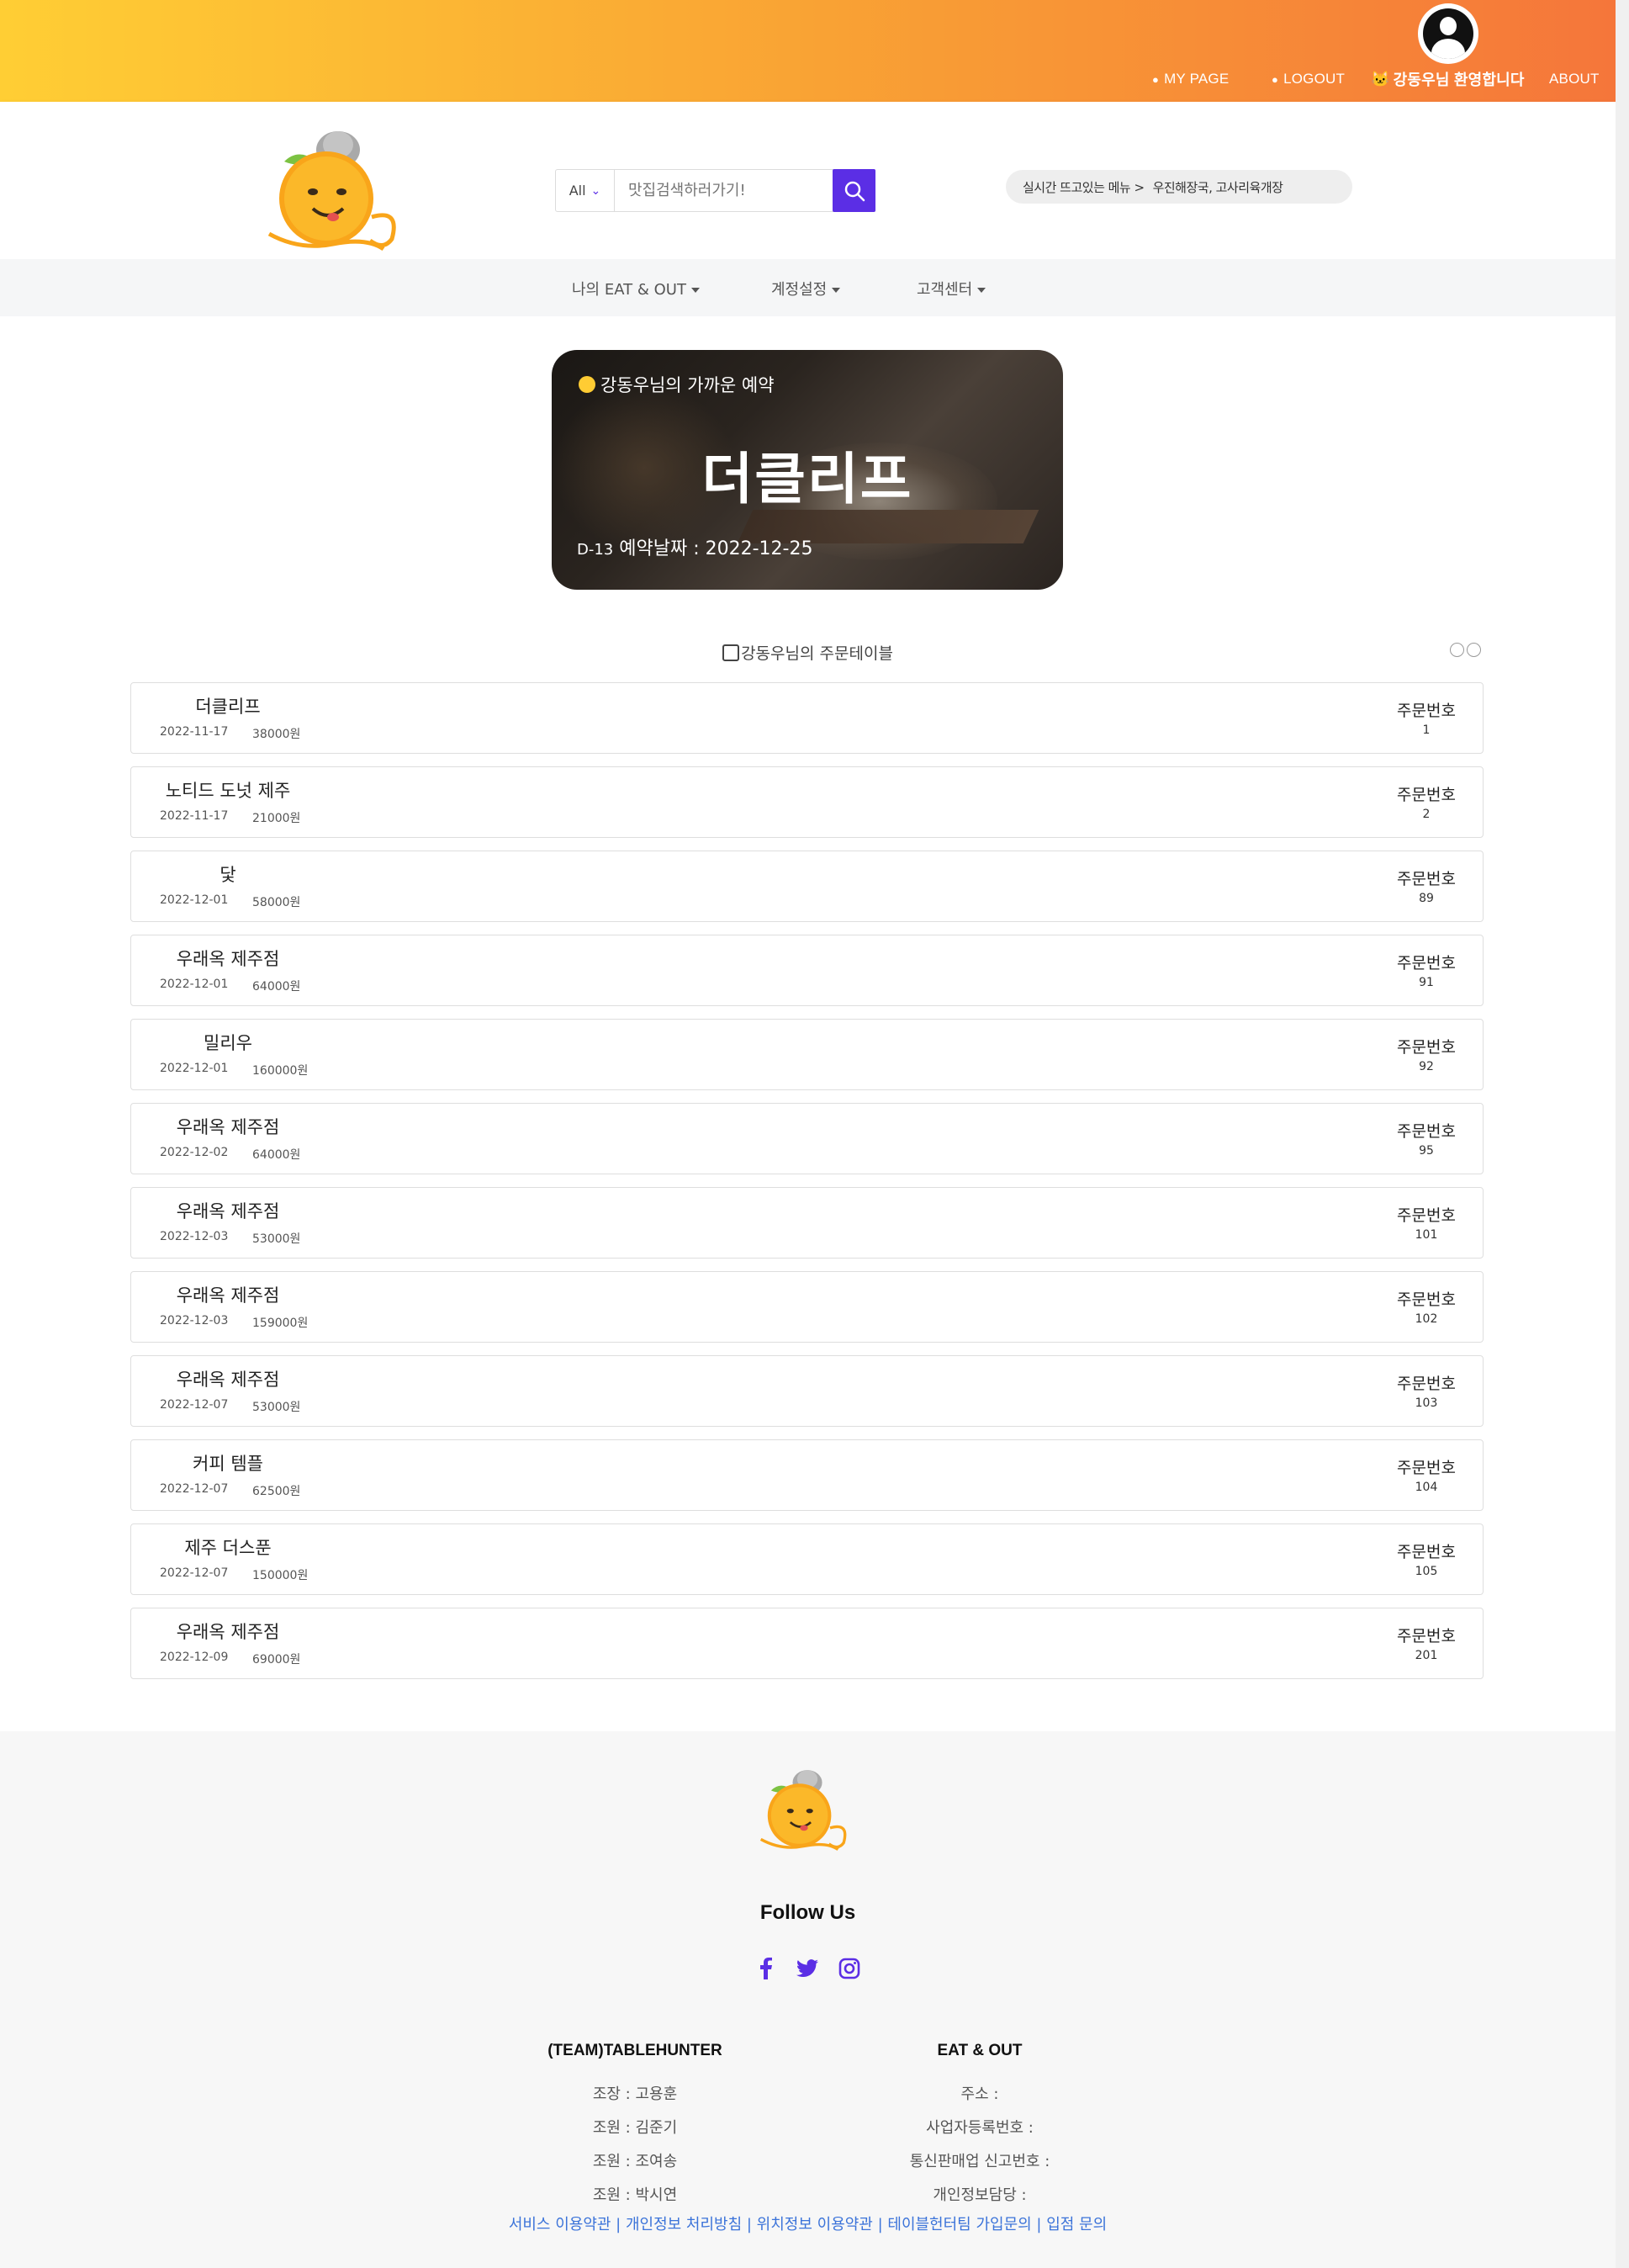  What do you see at coordinates (276, 903) in the screenshot?
I see `order-price: 58000원` at bounding box center [276, 903].